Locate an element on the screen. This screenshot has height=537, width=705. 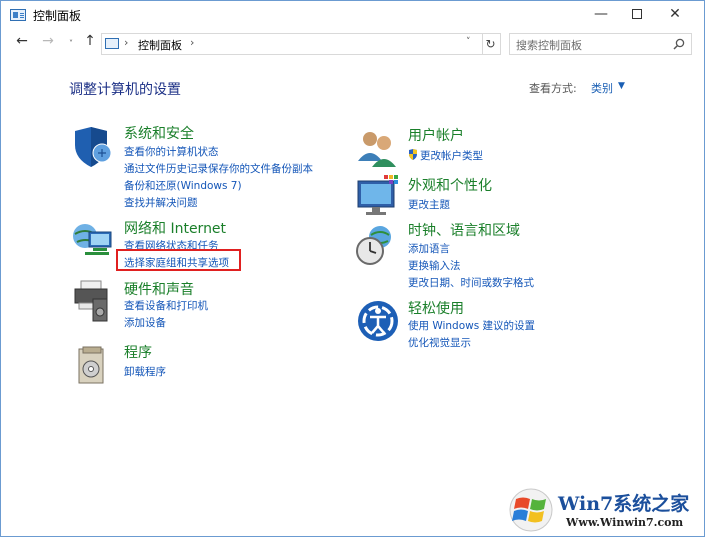
users-icon is located at coordinates (378, 149).